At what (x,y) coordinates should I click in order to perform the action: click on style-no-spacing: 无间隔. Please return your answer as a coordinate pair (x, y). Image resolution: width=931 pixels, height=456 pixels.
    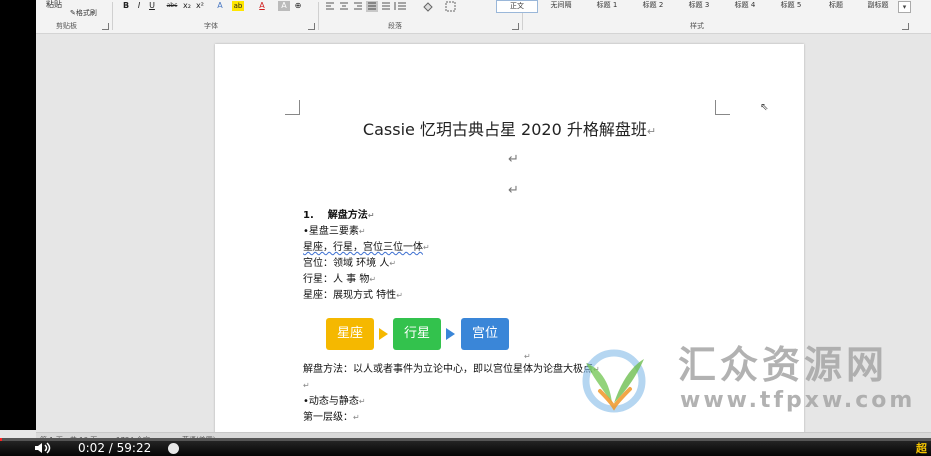
    Looking at the image, I should click on (561, 5).